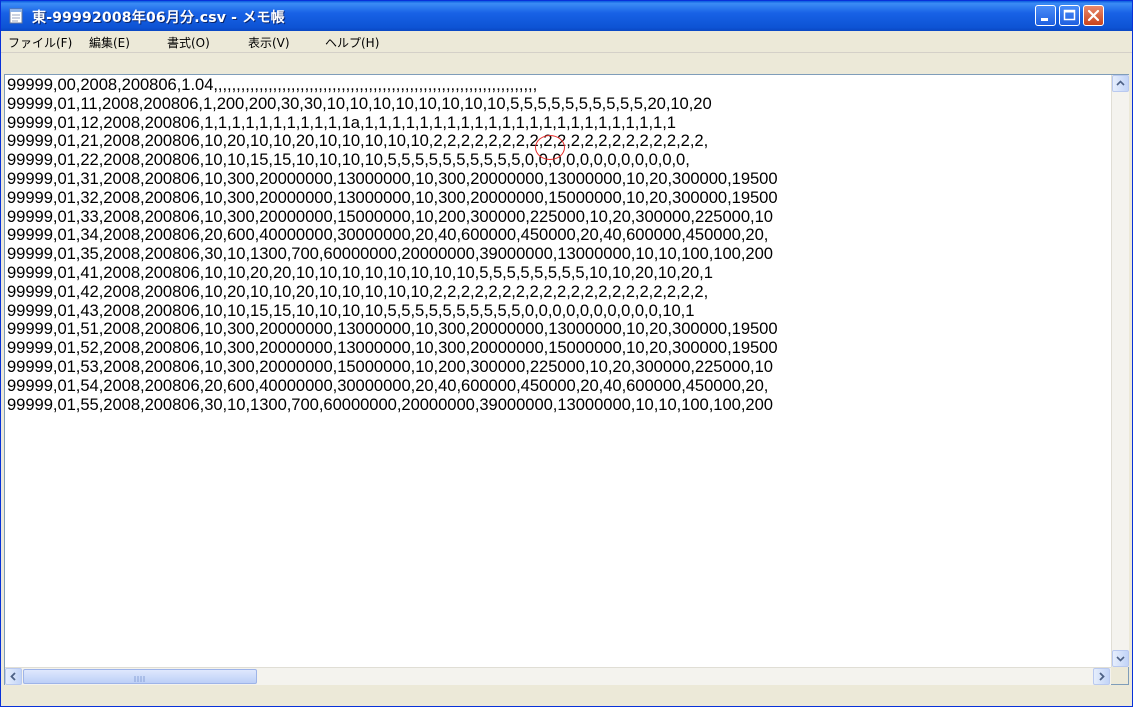 Image resolution: width=1133 pixels, height=707 pixels. What do you see at coordinates (109, 42) in the screenshot?
I see `menu-edit: 編集(E)` at bounding box center [109, 42].